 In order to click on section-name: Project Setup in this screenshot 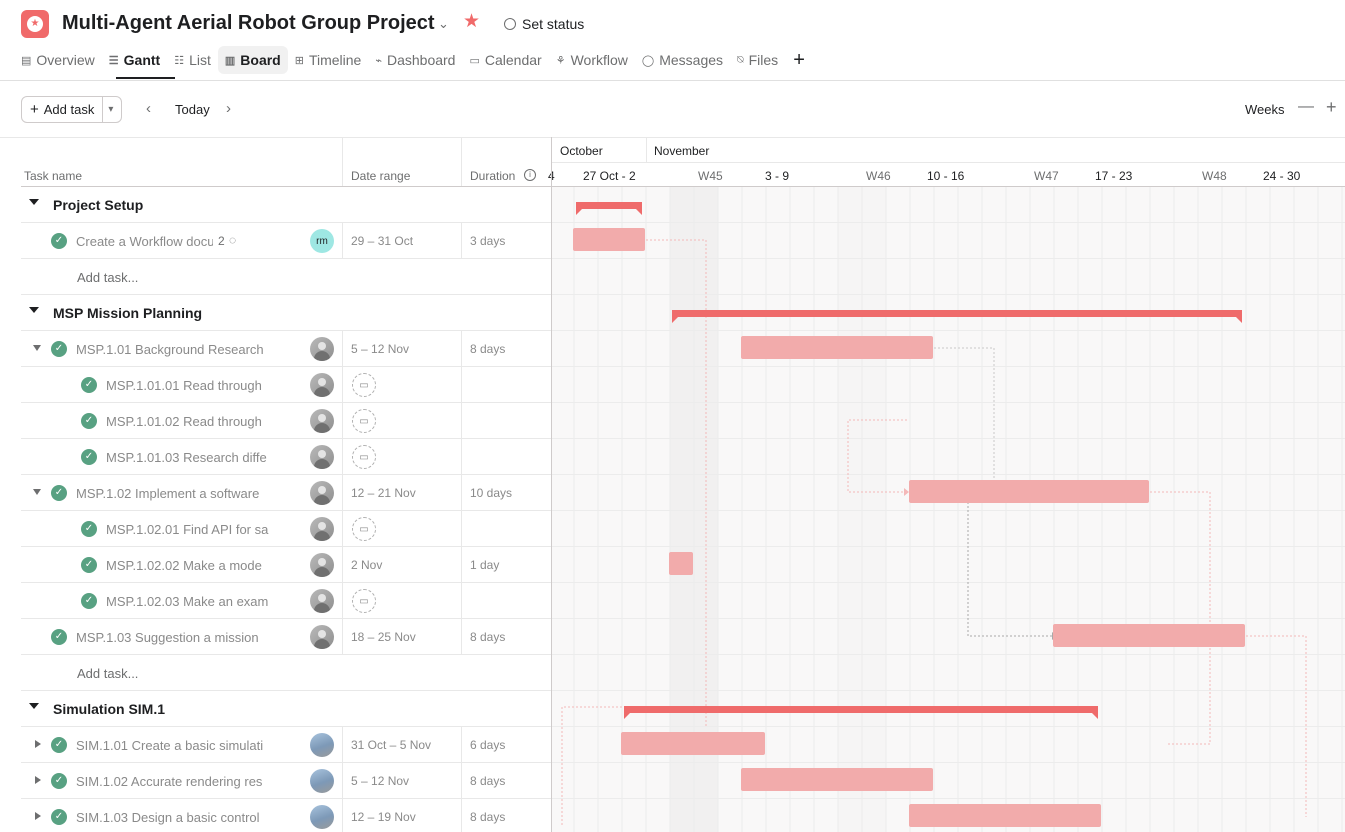, I will do `click(98, 205)`.